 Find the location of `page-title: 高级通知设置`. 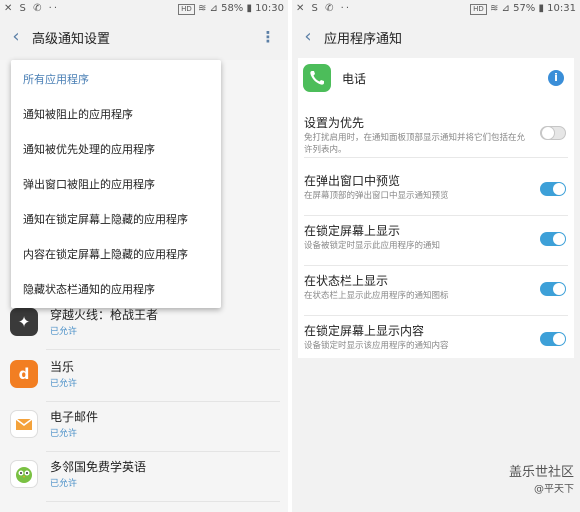

page-title: 高级通知设置 is located at coordinates (71, 39).